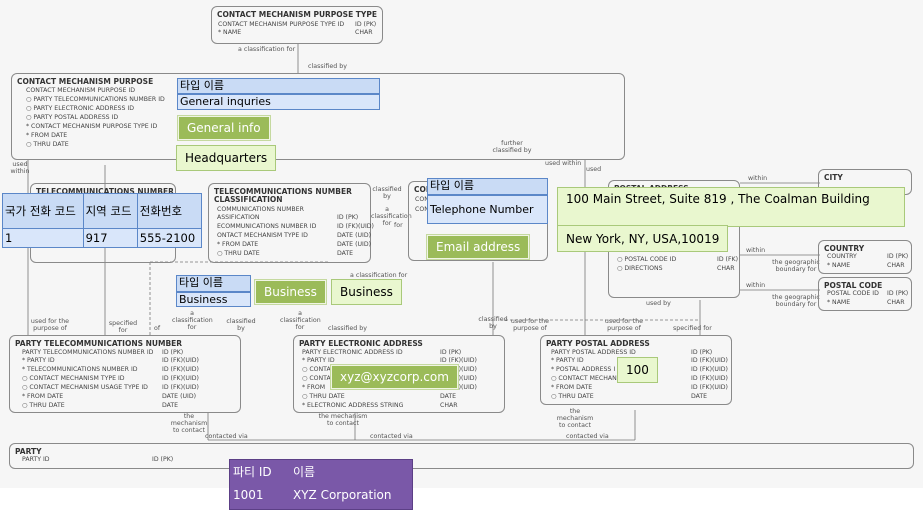  Describe the element at coordinates (853, 293) in the screenshot. I see `entity-row: POSTAL CODE ID` at that location.